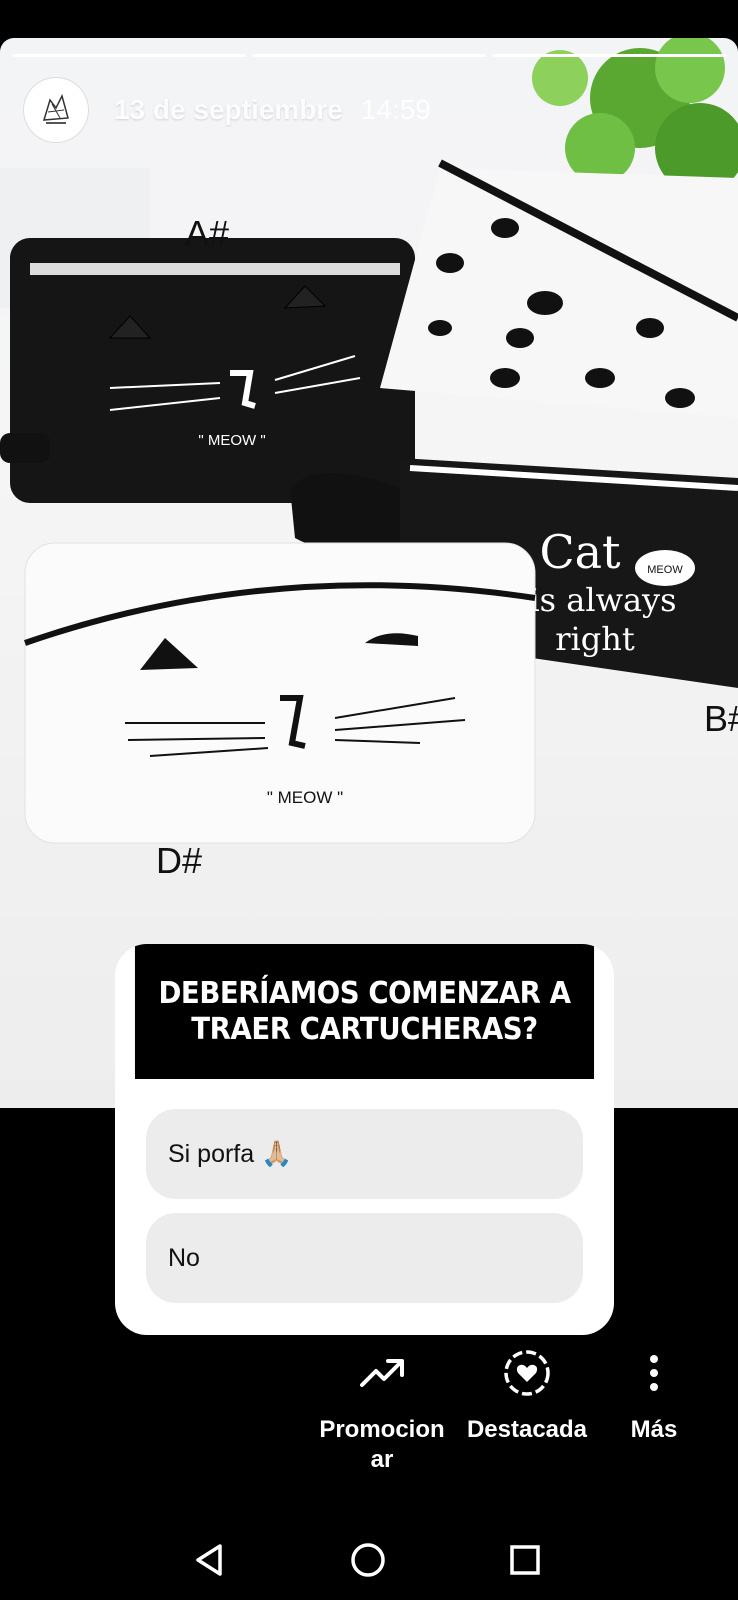 This screenshot has width=738, height=1600. I want to click on story-actions: Promocionar Destacada Más, so click(369, 1415).